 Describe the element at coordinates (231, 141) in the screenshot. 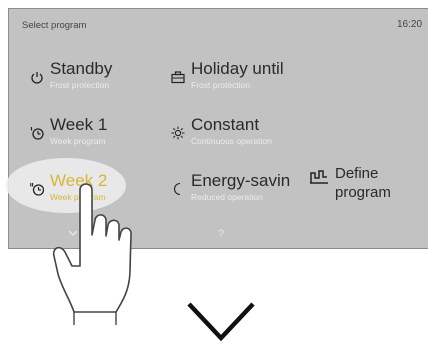

I see `option-sublabel: Continuous operation` at that location.